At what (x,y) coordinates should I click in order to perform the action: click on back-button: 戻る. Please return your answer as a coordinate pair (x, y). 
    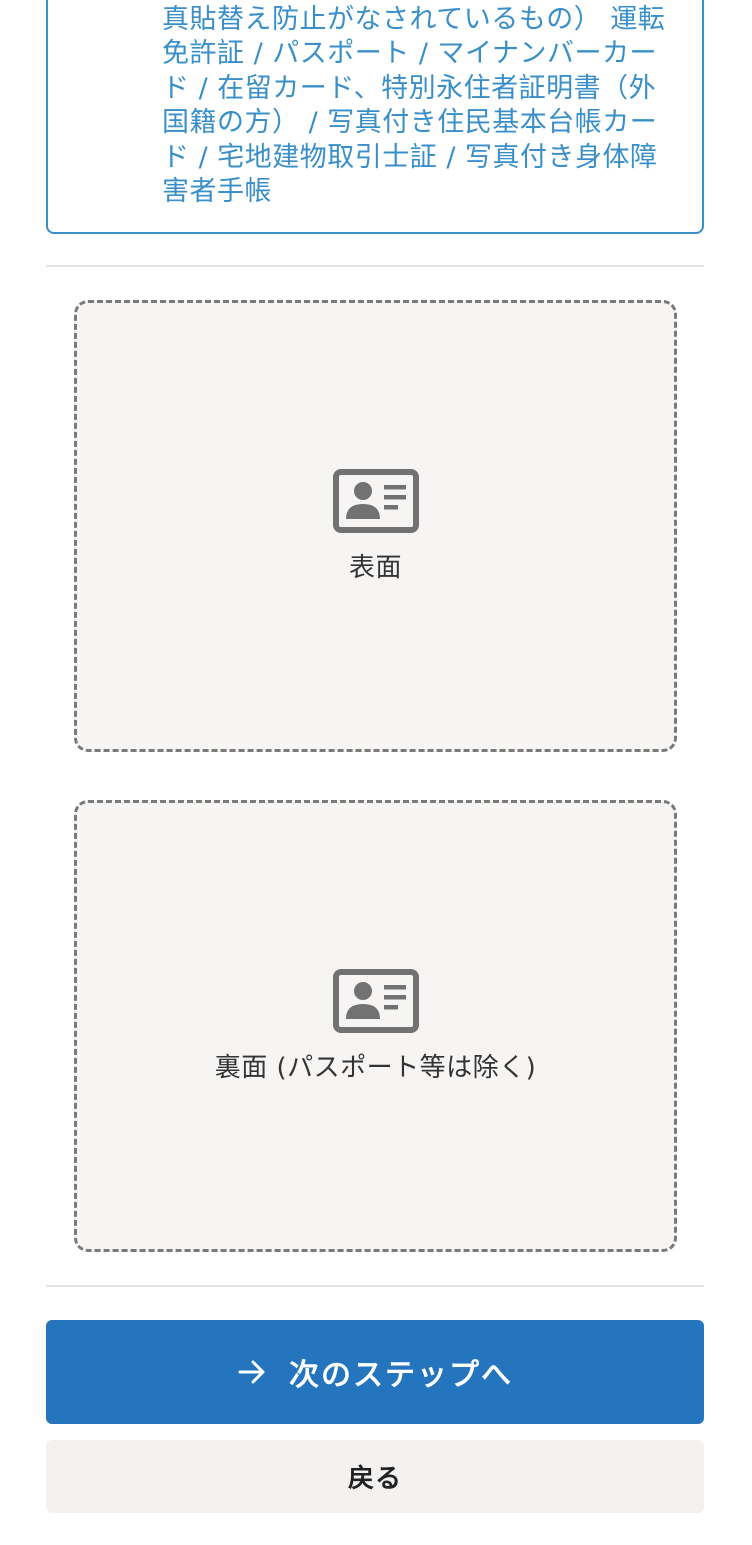
    Looking at the image, I should click on (375, 1476).